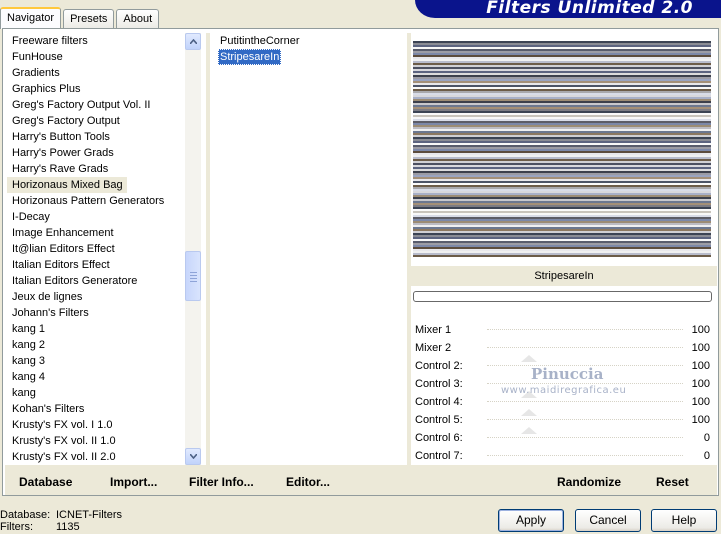  I want to click on control-label: Control 6:, so click(439, 438).